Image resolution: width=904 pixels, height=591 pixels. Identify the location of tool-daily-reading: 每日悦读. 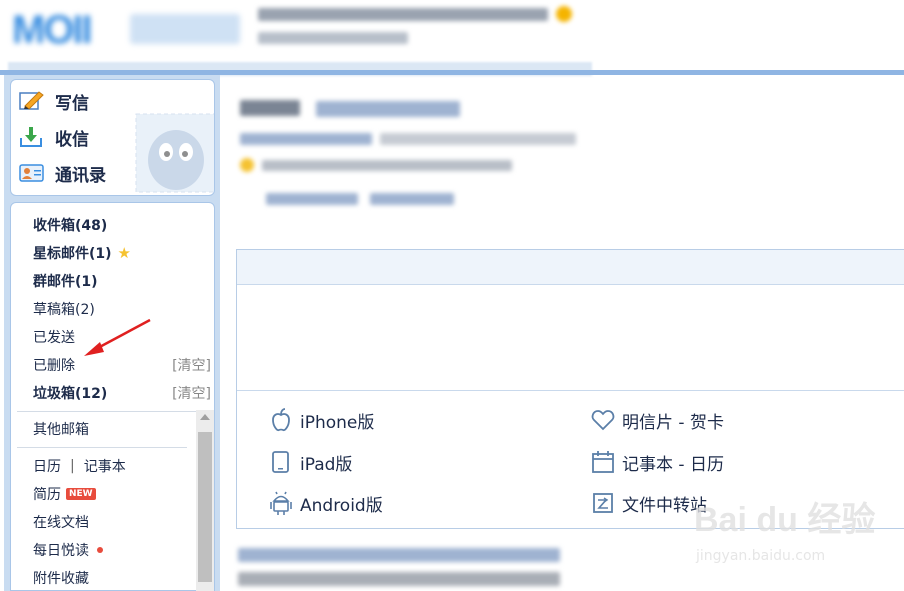
(122, 550).